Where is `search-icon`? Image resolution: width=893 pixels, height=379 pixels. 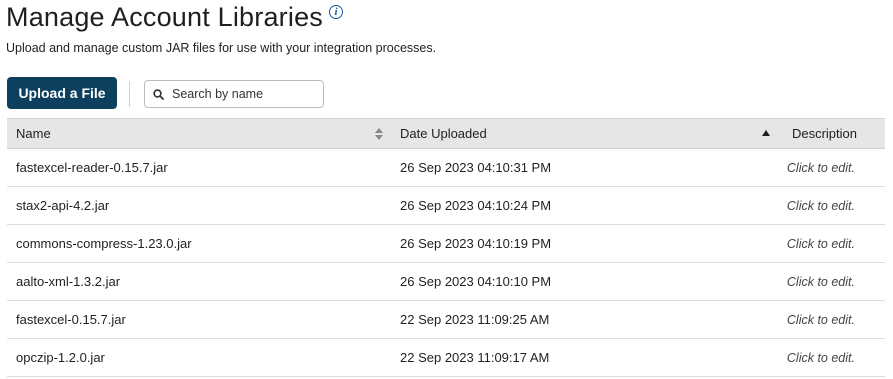 search-icon is located at coordinates (158, 94).